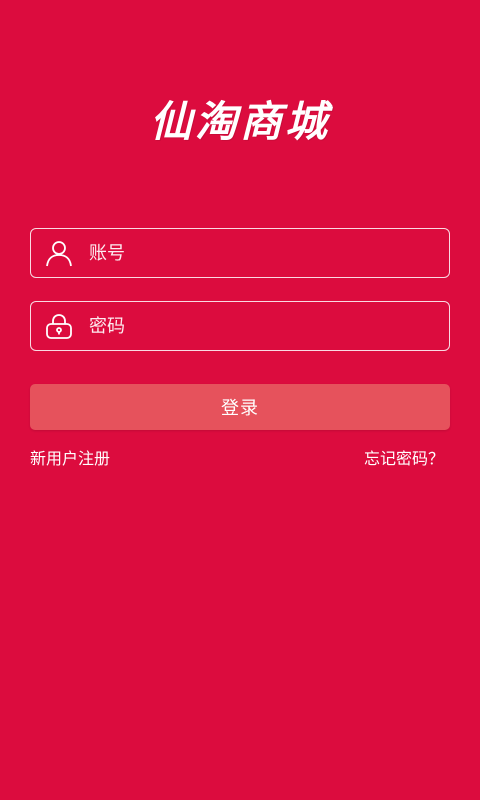 Image resolution: width=480 pixels, height=800 pixels. What do you see at coordinates (404, 457) in the screenshot?
I see `forgot-password-link: 忘记密码？` at bounding box center [404, 457].